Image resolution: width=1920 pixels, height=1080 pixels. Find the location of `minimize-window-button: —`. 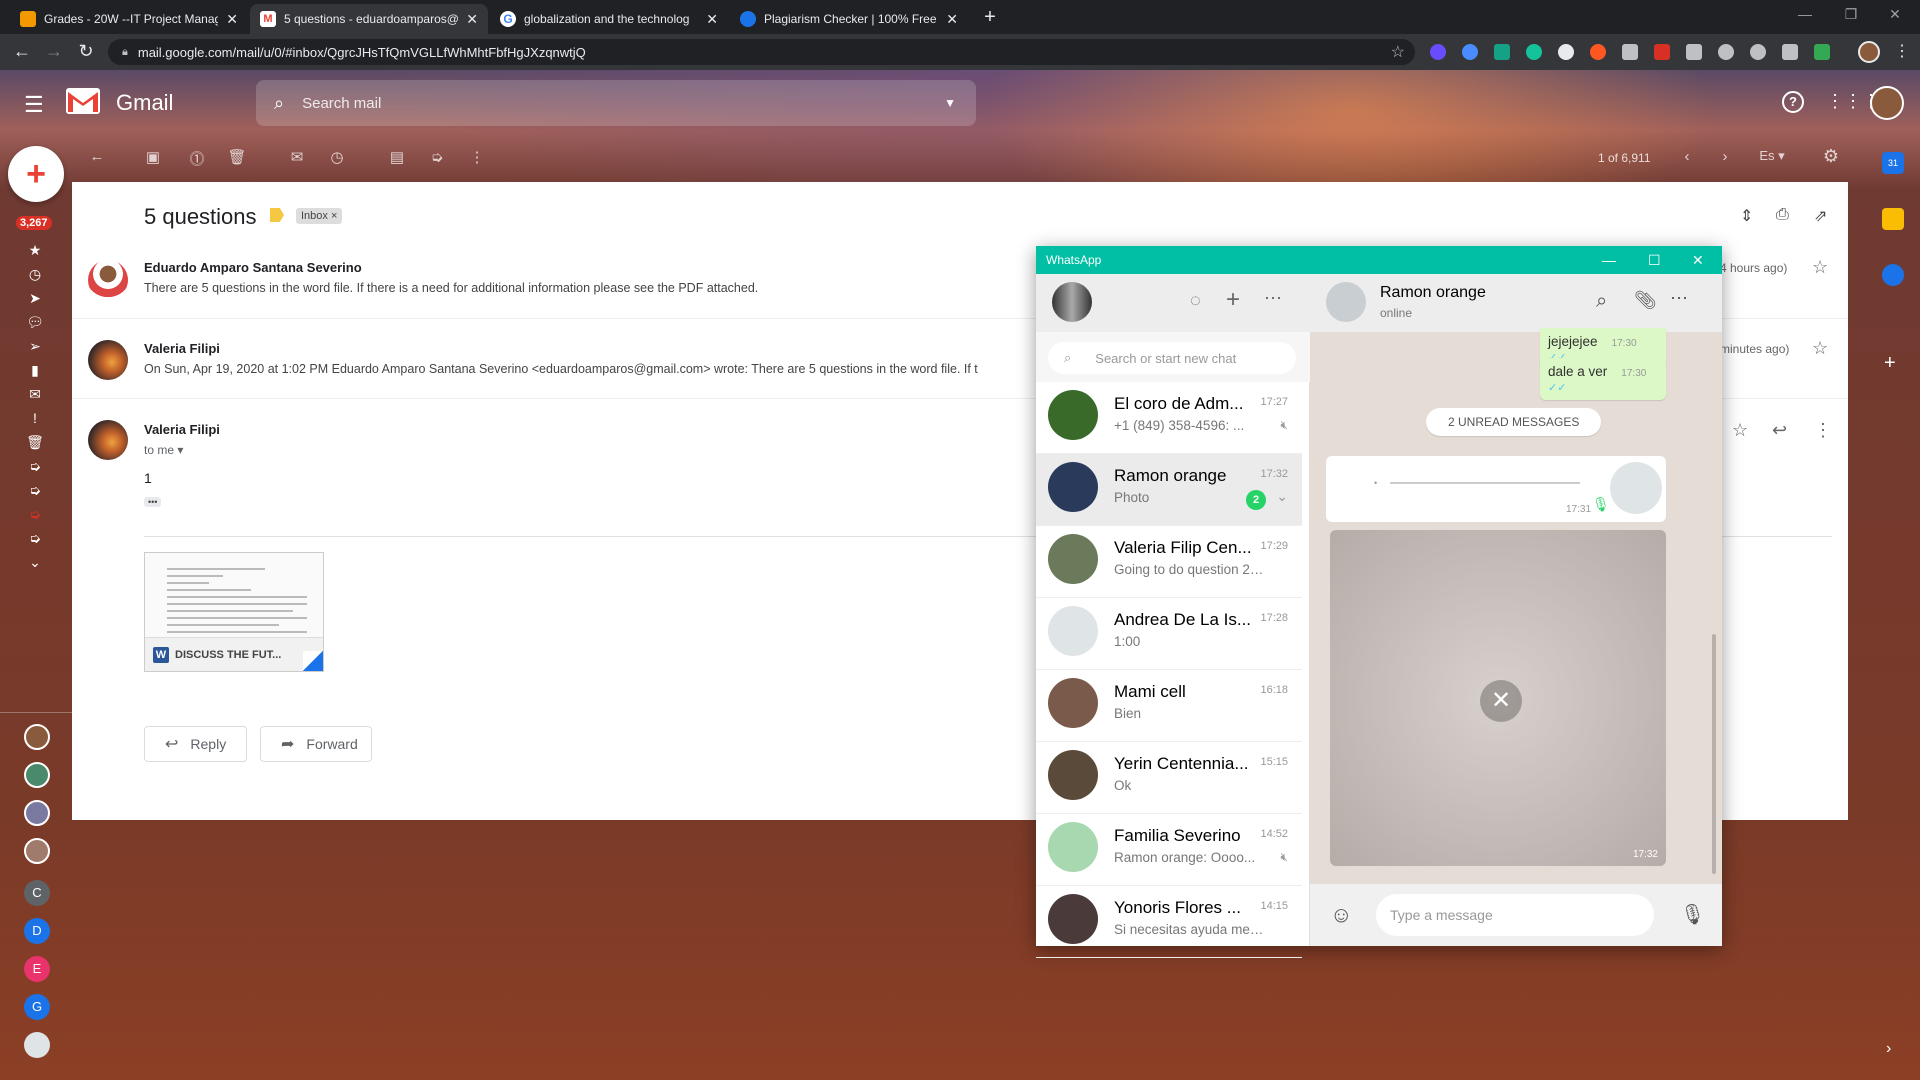

minimize-window-button: — is located at coordinates (1805, 14).